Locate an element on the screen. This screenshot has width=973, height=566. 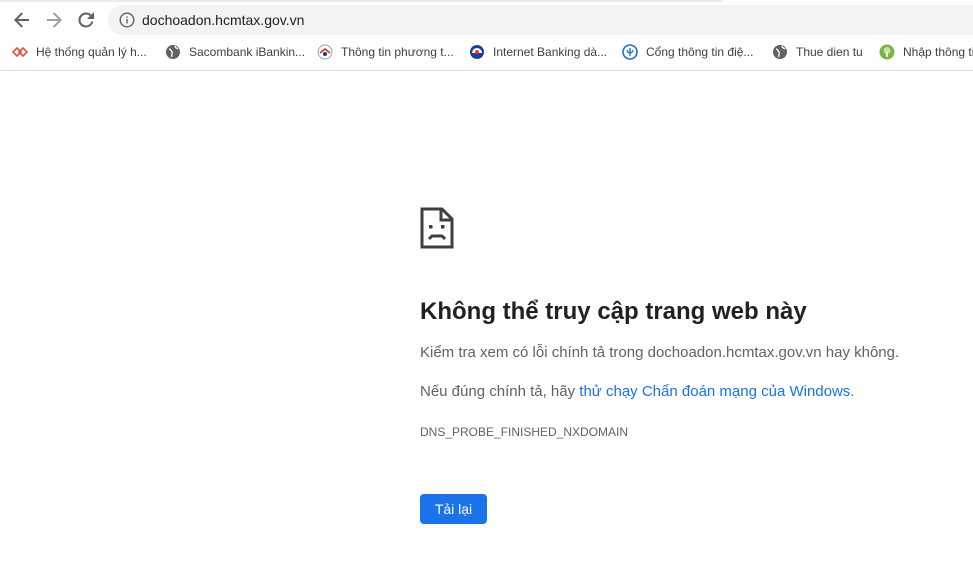
reload-page-button is located at coordinates (86, 20).